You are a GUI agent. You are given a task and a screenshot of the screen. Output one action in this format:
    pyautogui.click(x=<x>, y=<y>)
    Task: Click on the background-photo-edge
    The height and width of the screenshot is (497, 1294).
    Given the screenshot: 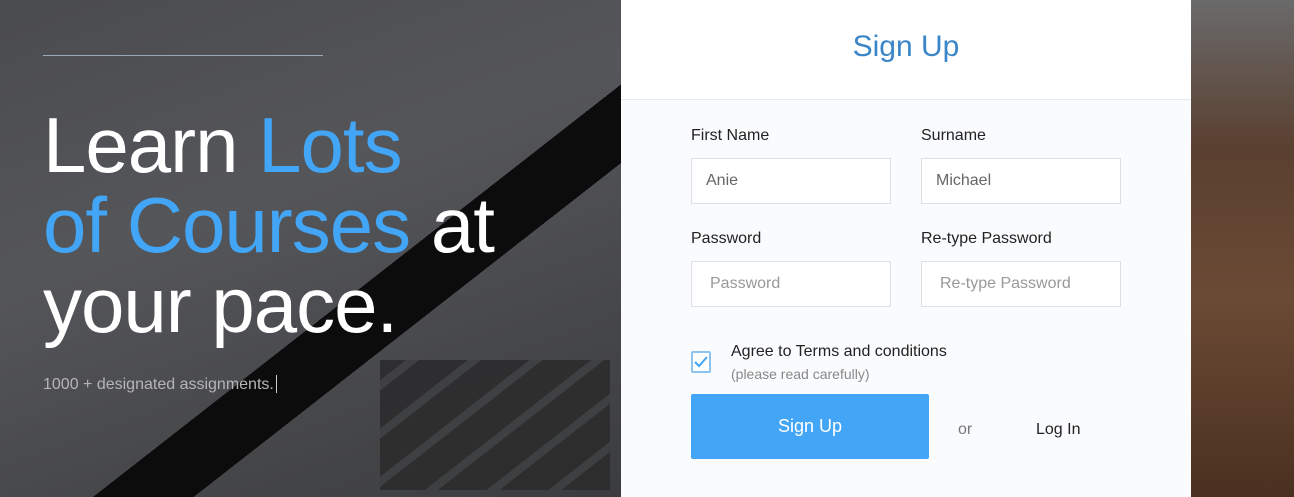 What is the action you would take?
    pyautogui.click(x=1242, y=248)
    